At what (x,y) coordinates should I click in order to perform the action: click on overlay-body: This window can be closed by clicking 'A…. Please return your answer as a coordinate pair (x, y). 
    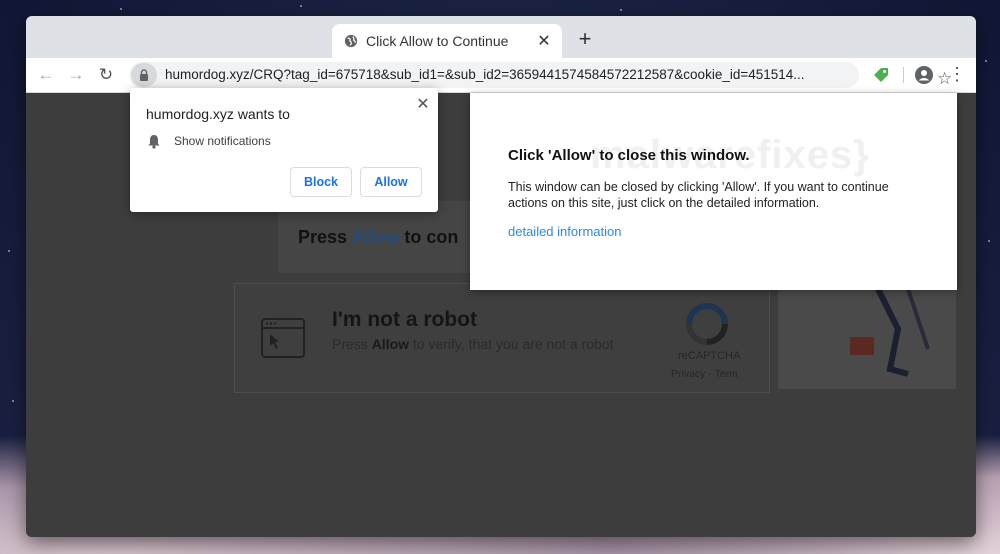
    Looking at the image, I should click on (698, 195).